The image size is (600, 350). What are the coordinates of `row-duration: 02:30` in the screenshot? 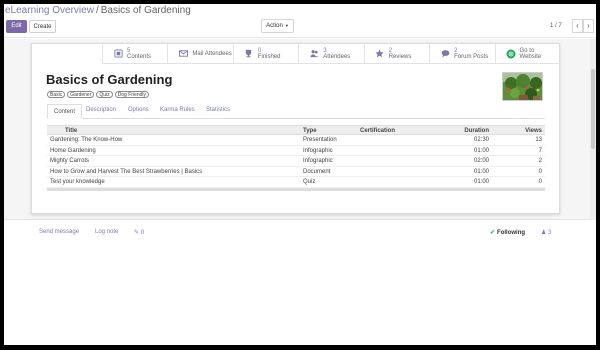 It's located at (481, 140).